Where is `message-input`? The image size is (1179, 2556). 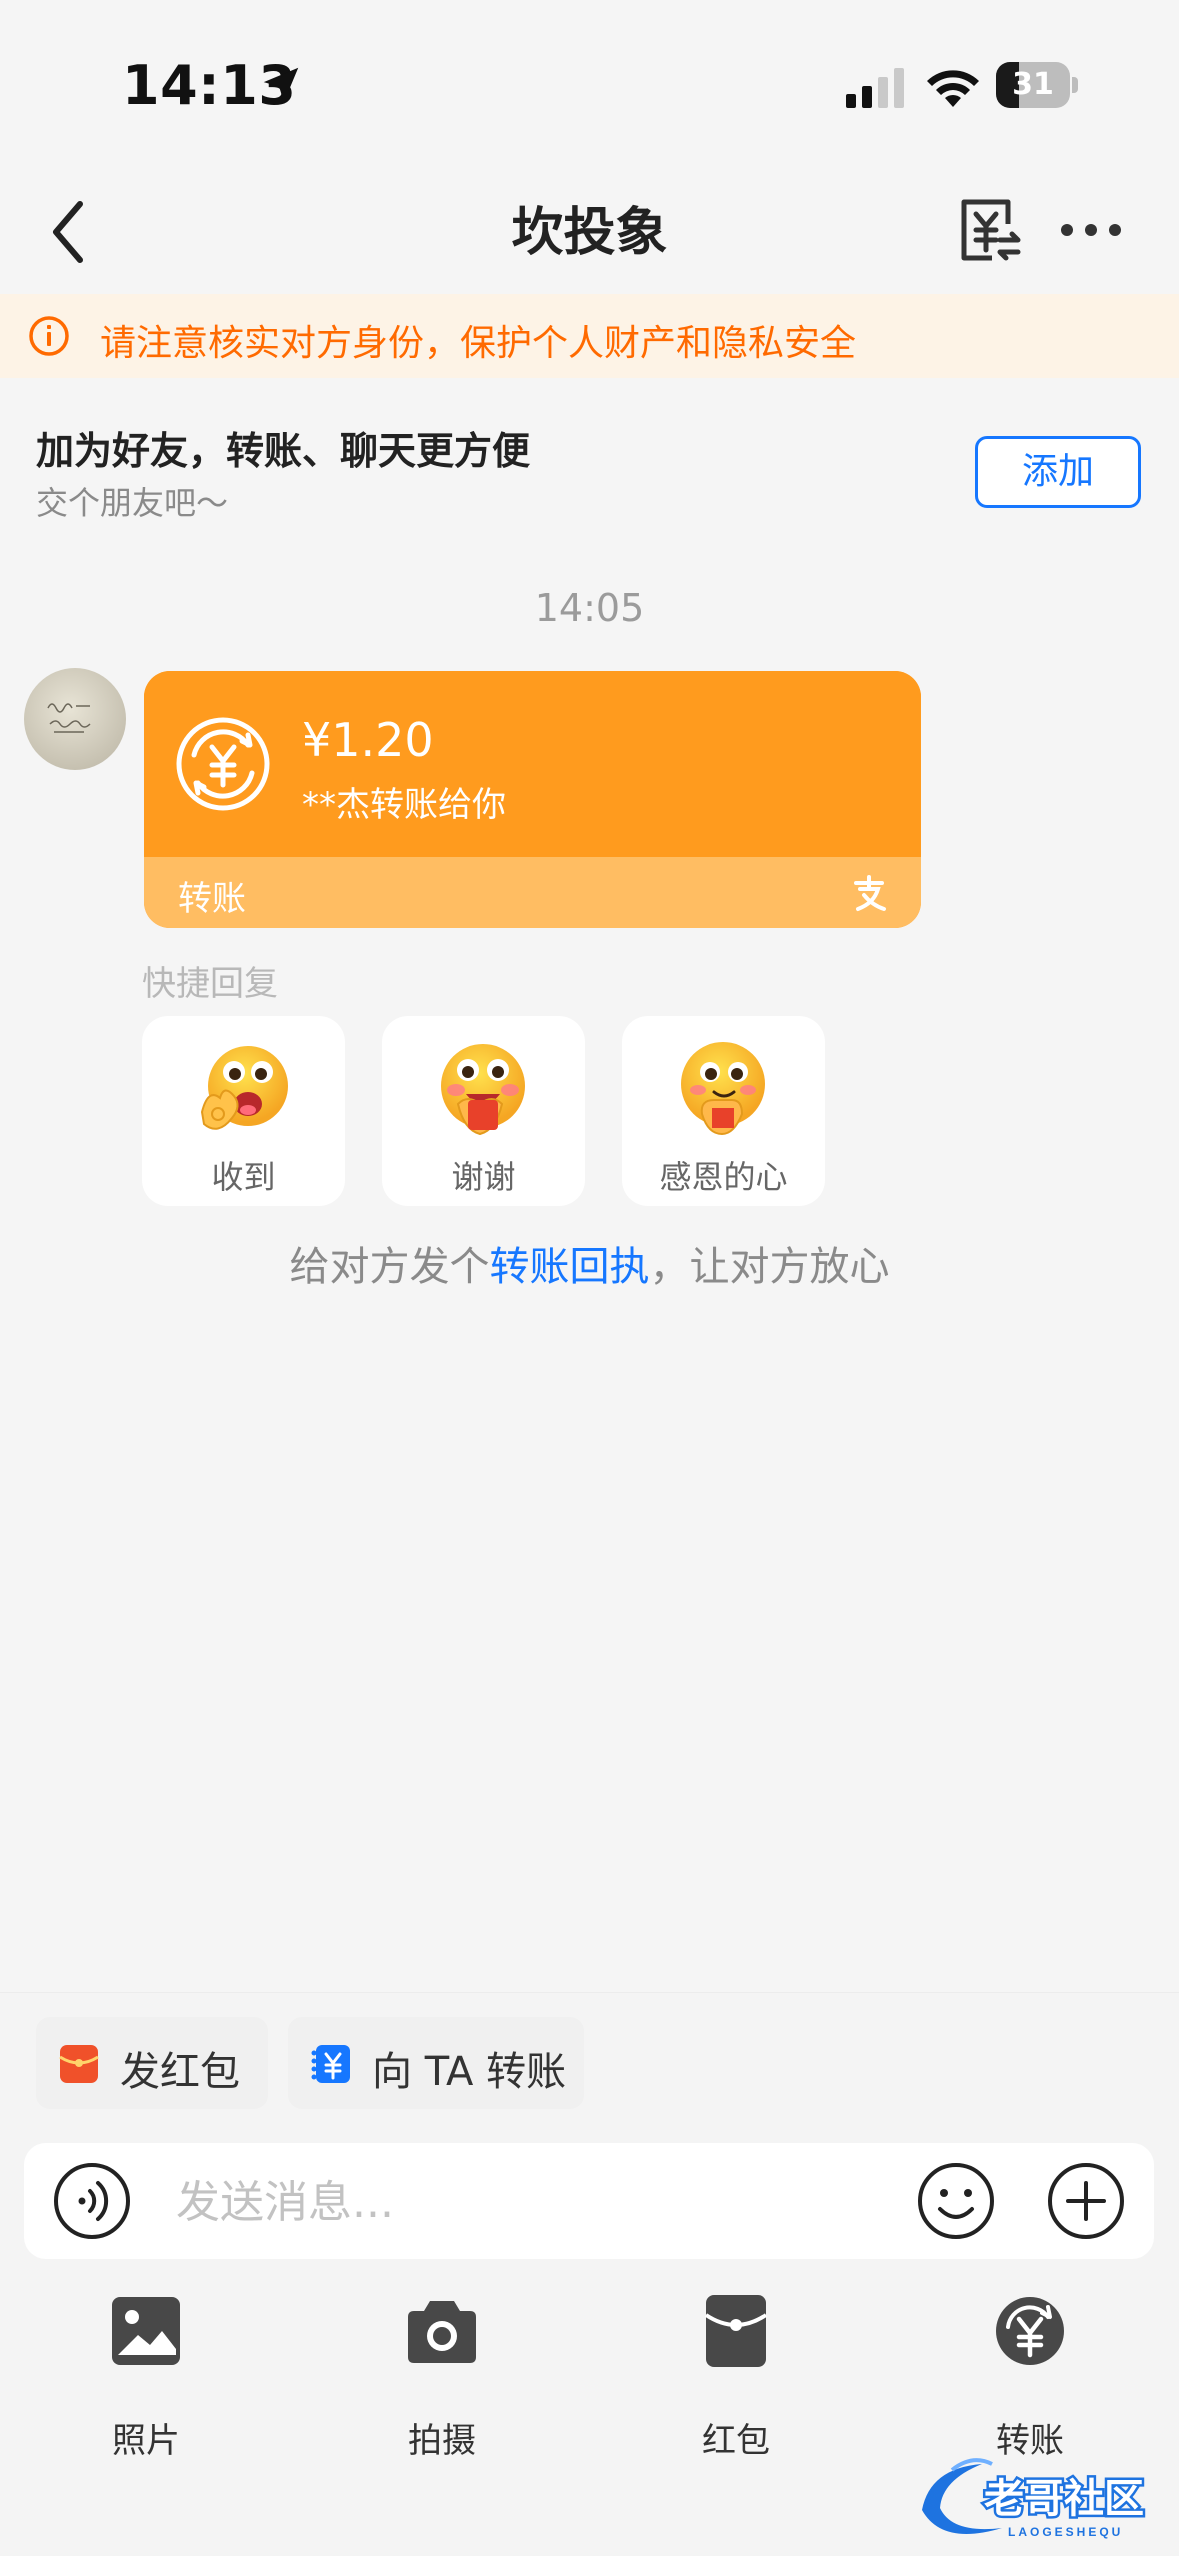
message-input is located at coordinates (536, 2202).